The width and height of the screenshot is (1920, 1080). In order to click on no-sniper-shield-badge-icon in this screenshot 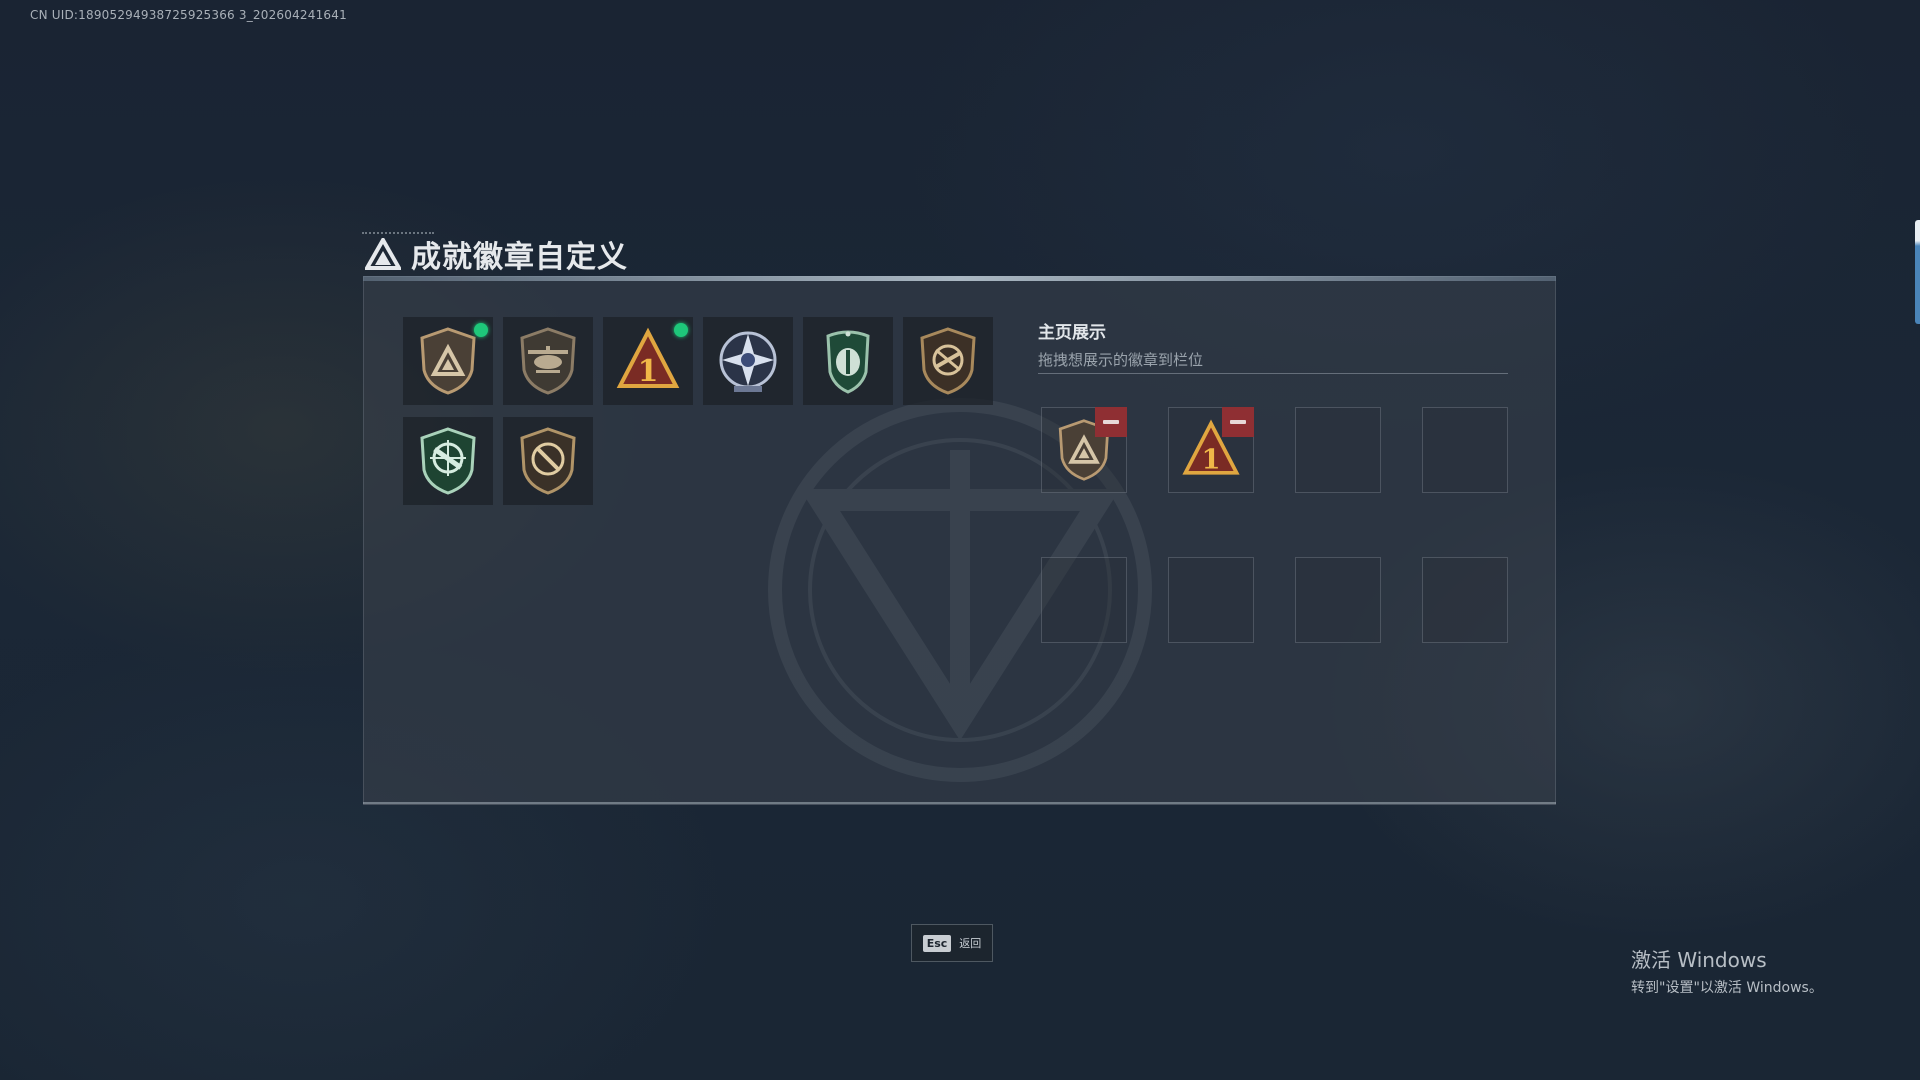, I will do `click(948, 361)`.